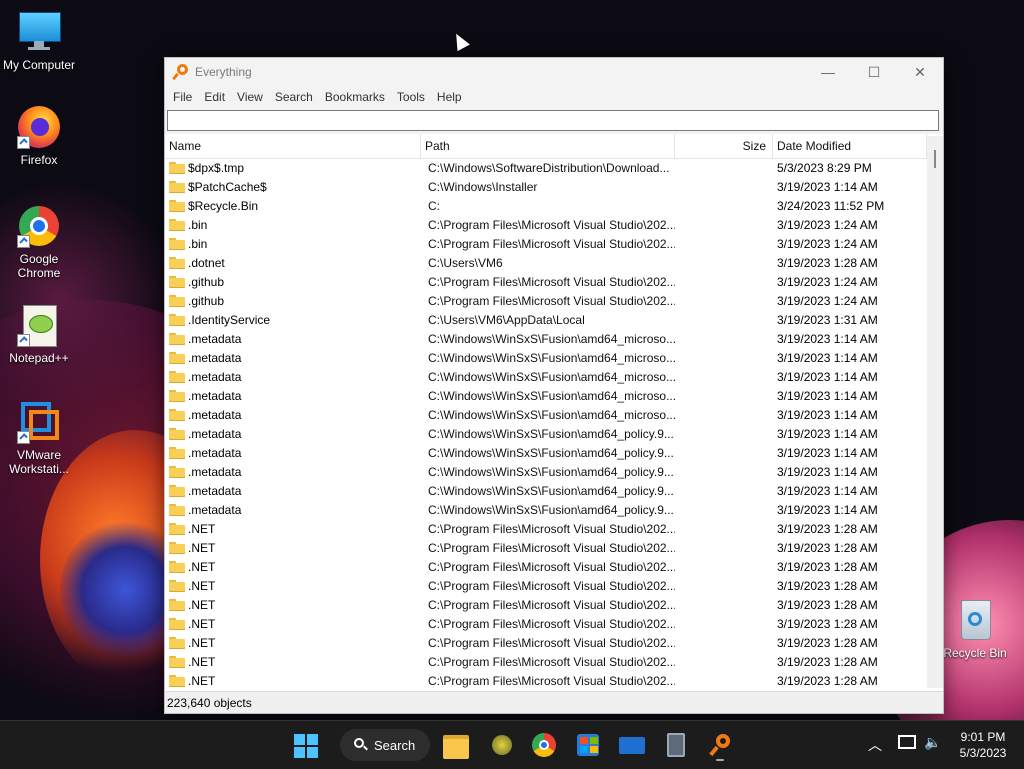  I want to click on column-size-header: Size, so click(724, 146).